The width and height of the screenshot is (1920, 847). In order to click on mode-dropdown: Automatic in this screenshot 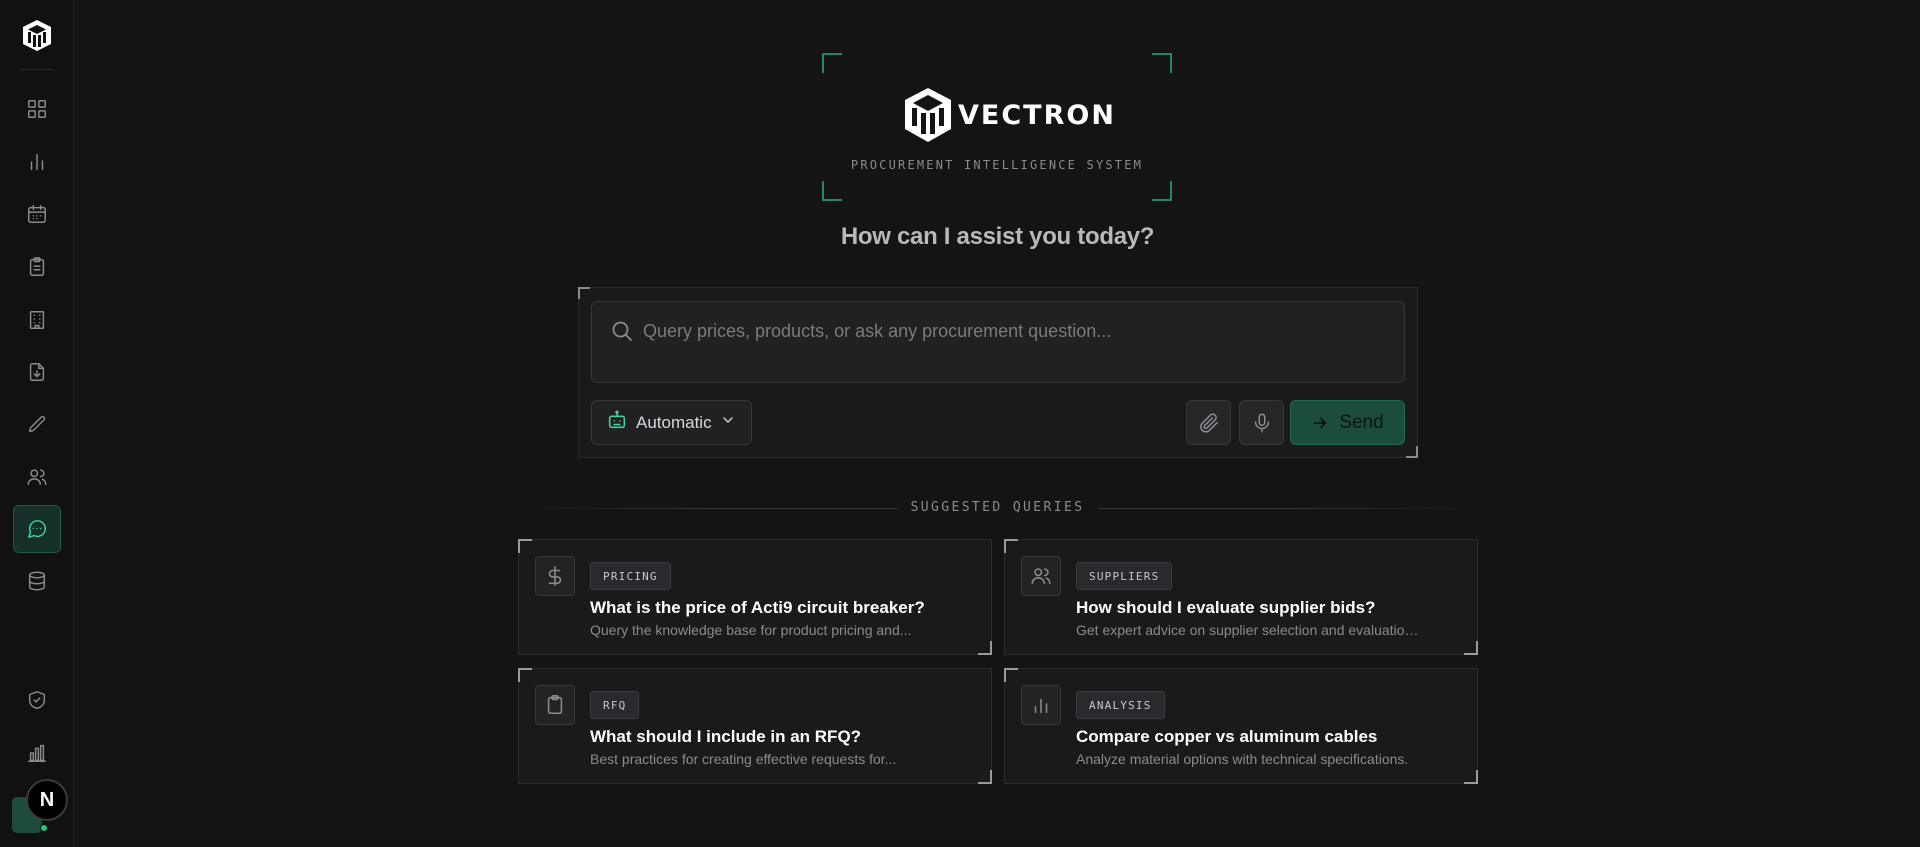, I will do `click(671, 422)`.